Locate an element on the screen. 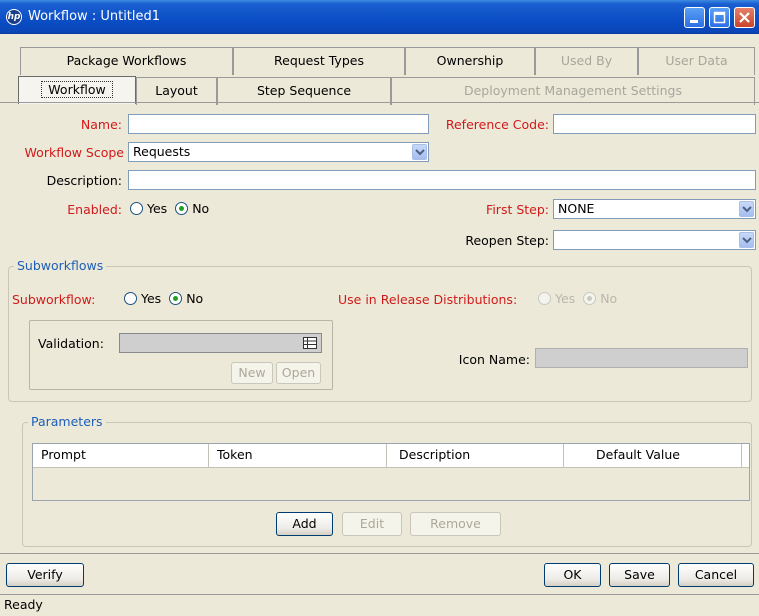 The width and height of the screenshot is (759, 616). tab-label: Used By is located at coordinates (586, 60).